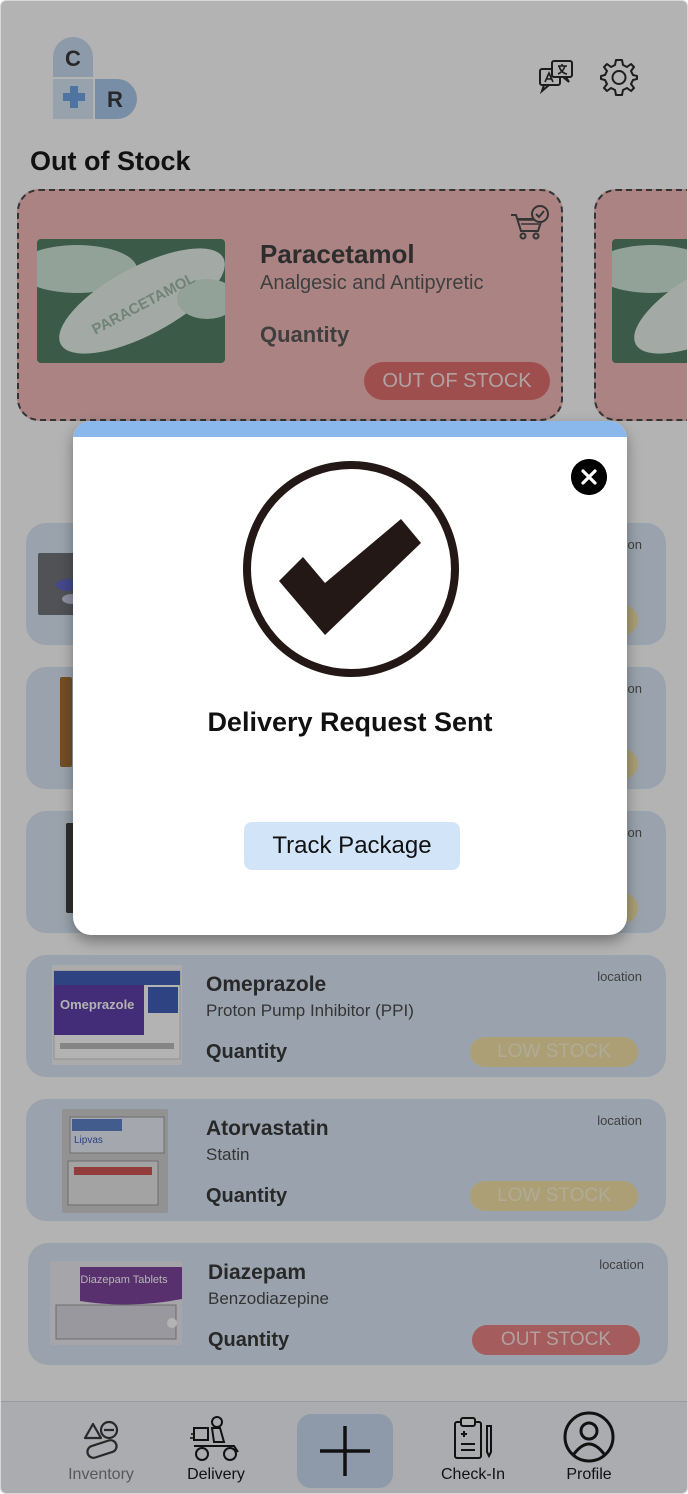 Image resolution: width=688 pixels, height=1494 pixels. Describe the element at coordinates (589, 477) in the screenshot. I see `close-icon` at that location.